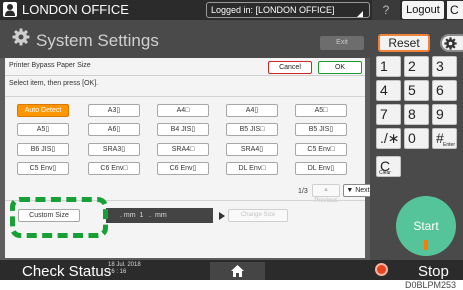 The width and height of the screenshot is (463, 290). I want to click on paper-size-button: C6 Env□, so click(114, 168).